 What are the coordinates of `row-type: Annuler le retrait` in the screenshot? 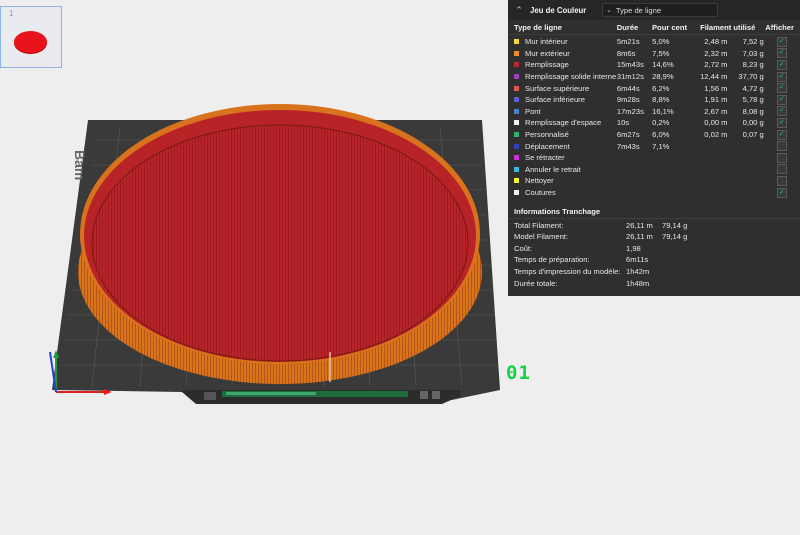 It's located at (562, 169).